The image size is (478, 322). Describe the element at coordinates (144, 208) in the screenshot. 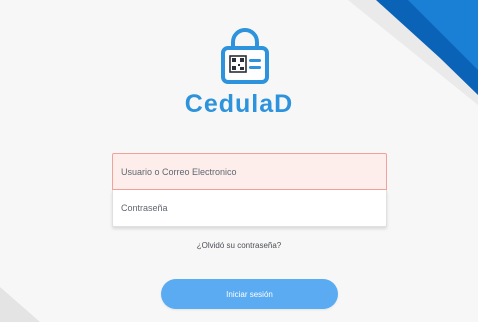

I see `password-placeholder: Contraseña` at that location.